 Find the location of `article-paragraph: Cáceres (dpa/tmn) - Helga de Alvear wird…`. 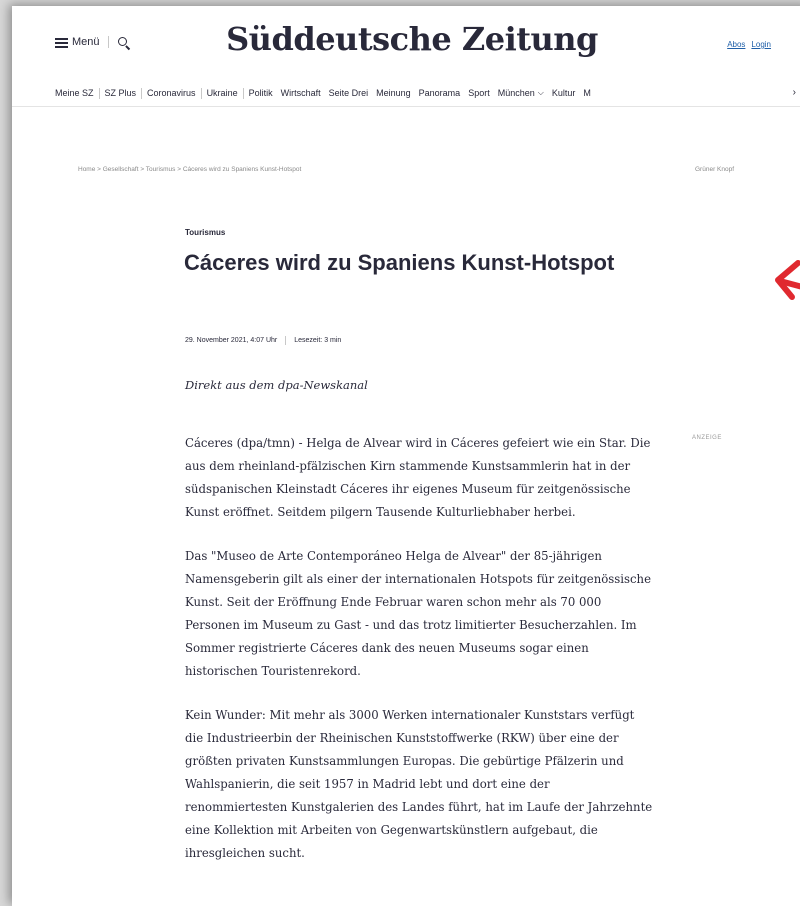

article-paragraph: Cáceres (dpa/tmn) - Helga de Alvear wird… is located at coordinates (418, 477).